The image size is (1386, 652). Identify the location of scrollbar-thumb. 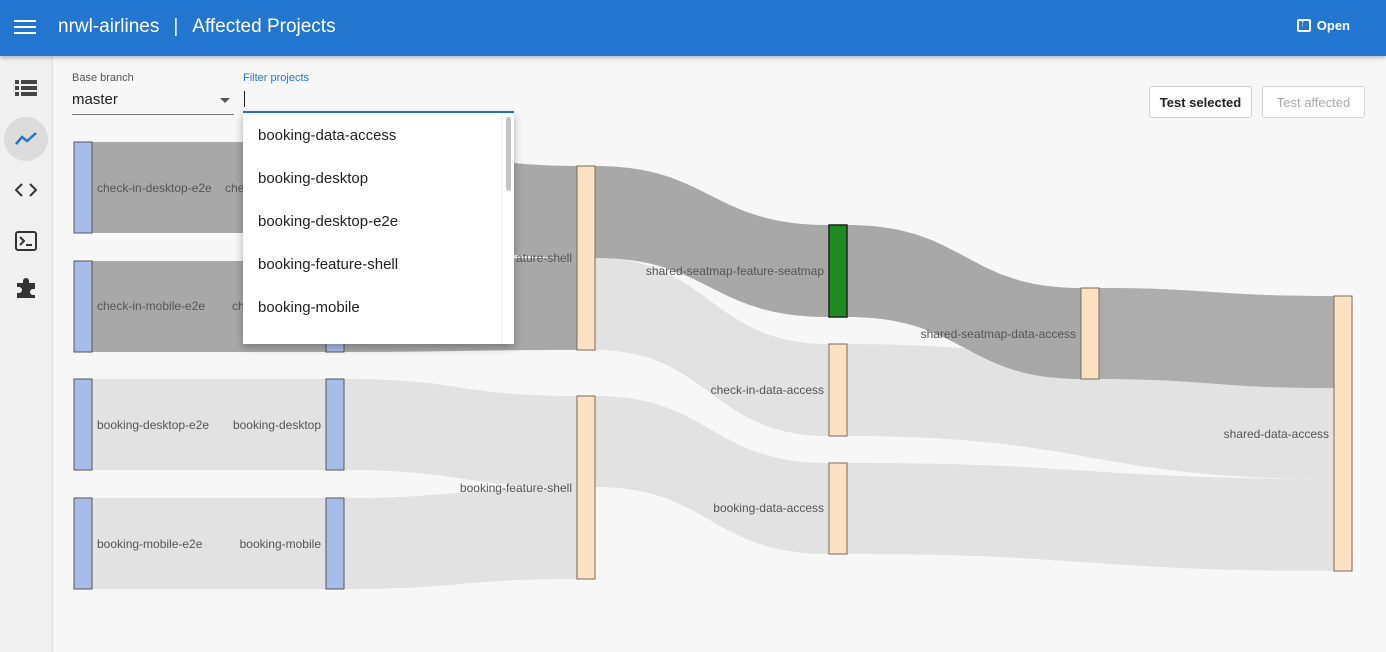
(508, 154).